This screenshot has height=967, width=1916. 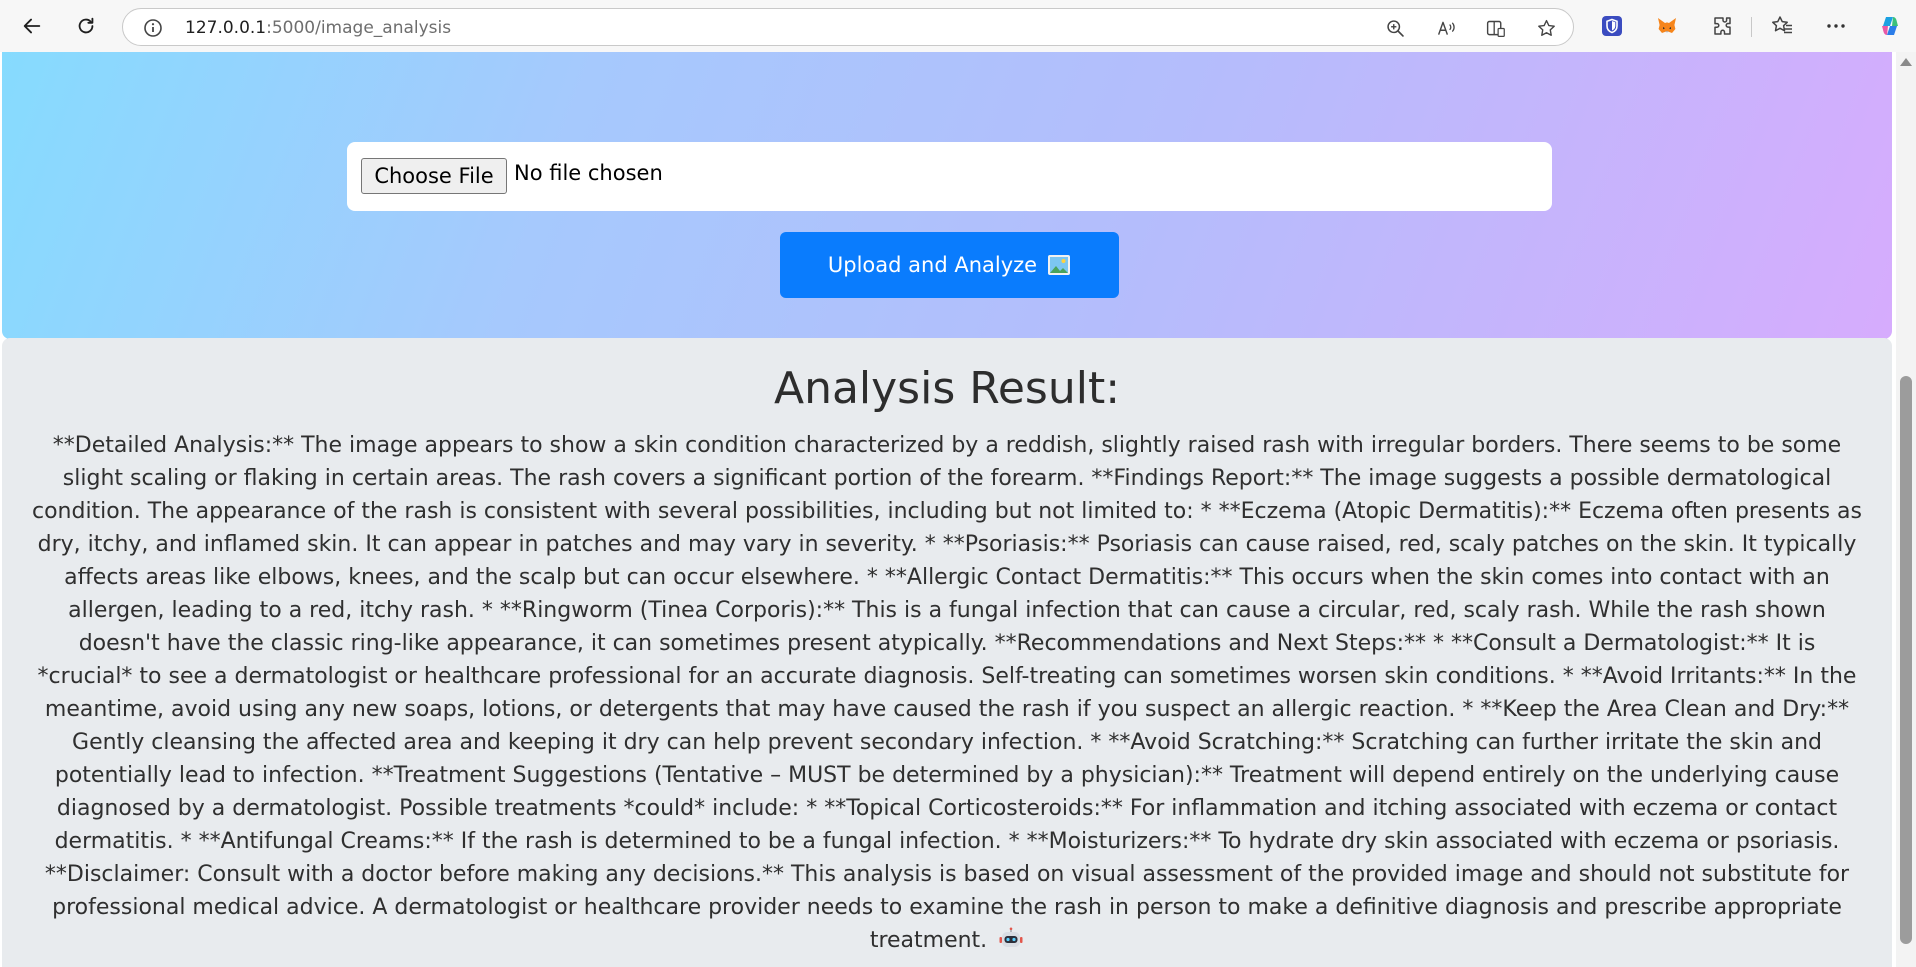 I want to click on immersive-reader-icon, so click(x=1495, y=28).